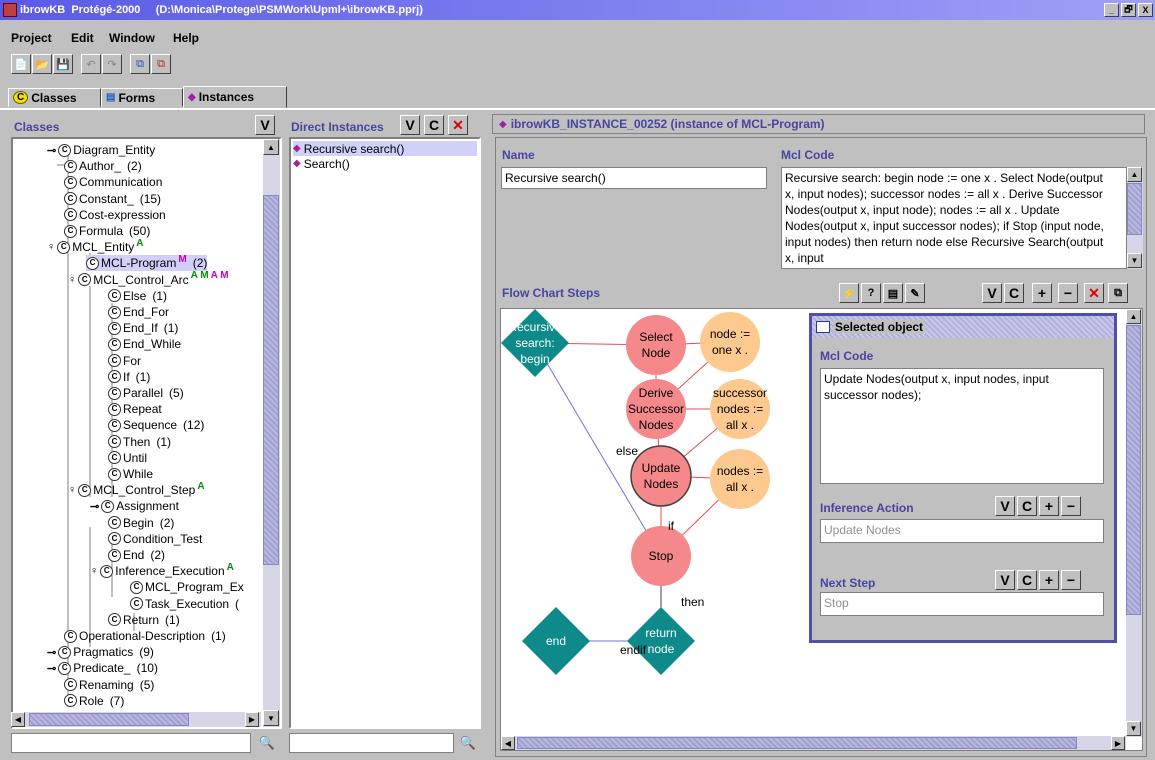 This screenshot has height=760, width=1155. Describe the element at coordinates (535, 343) in the screenshot. I see `flow-node-recursive: Recursive search: begin` at that location.